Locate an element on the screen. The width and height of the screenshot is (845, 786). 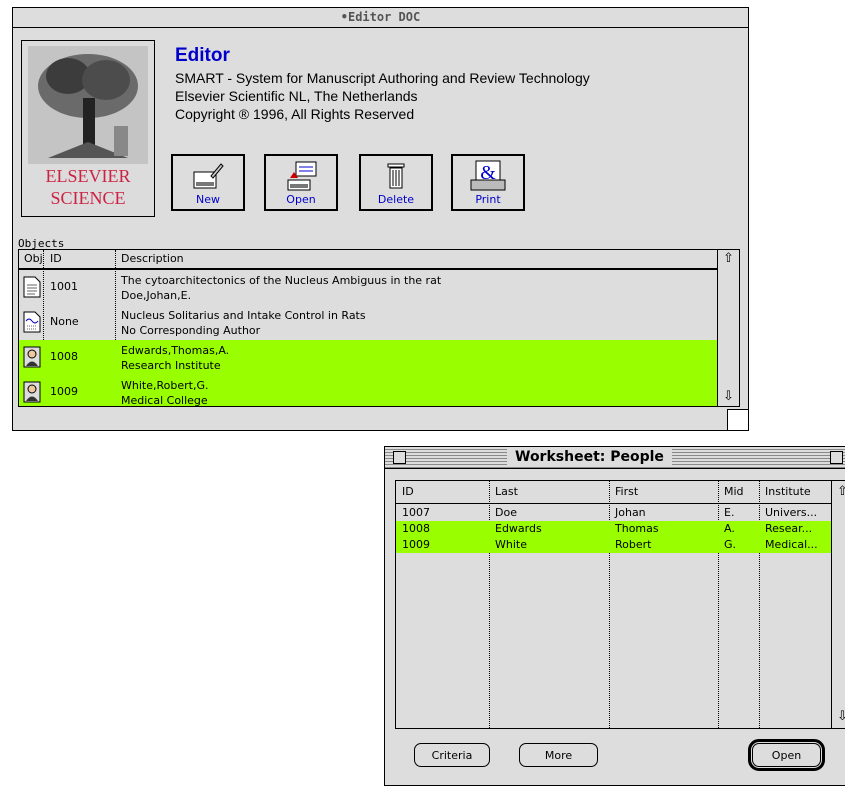
row-id: 1001 is located at coordinates (64, 286).